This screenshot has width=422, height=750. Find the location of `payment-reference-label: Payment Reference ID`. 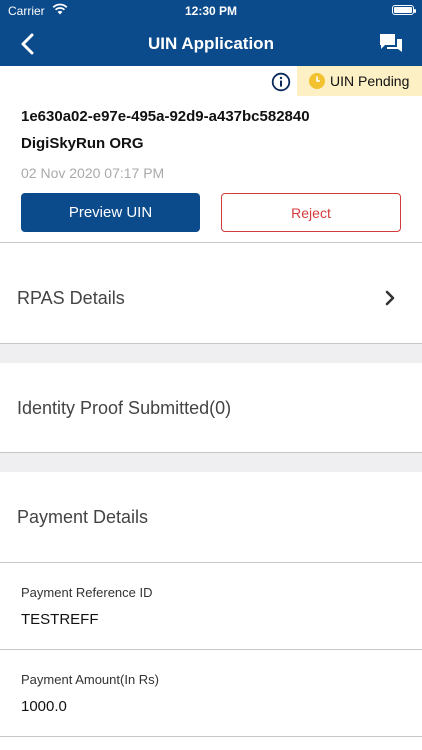

payment-reference-label: Payment Reference ID is located at coordinates (87, 592).